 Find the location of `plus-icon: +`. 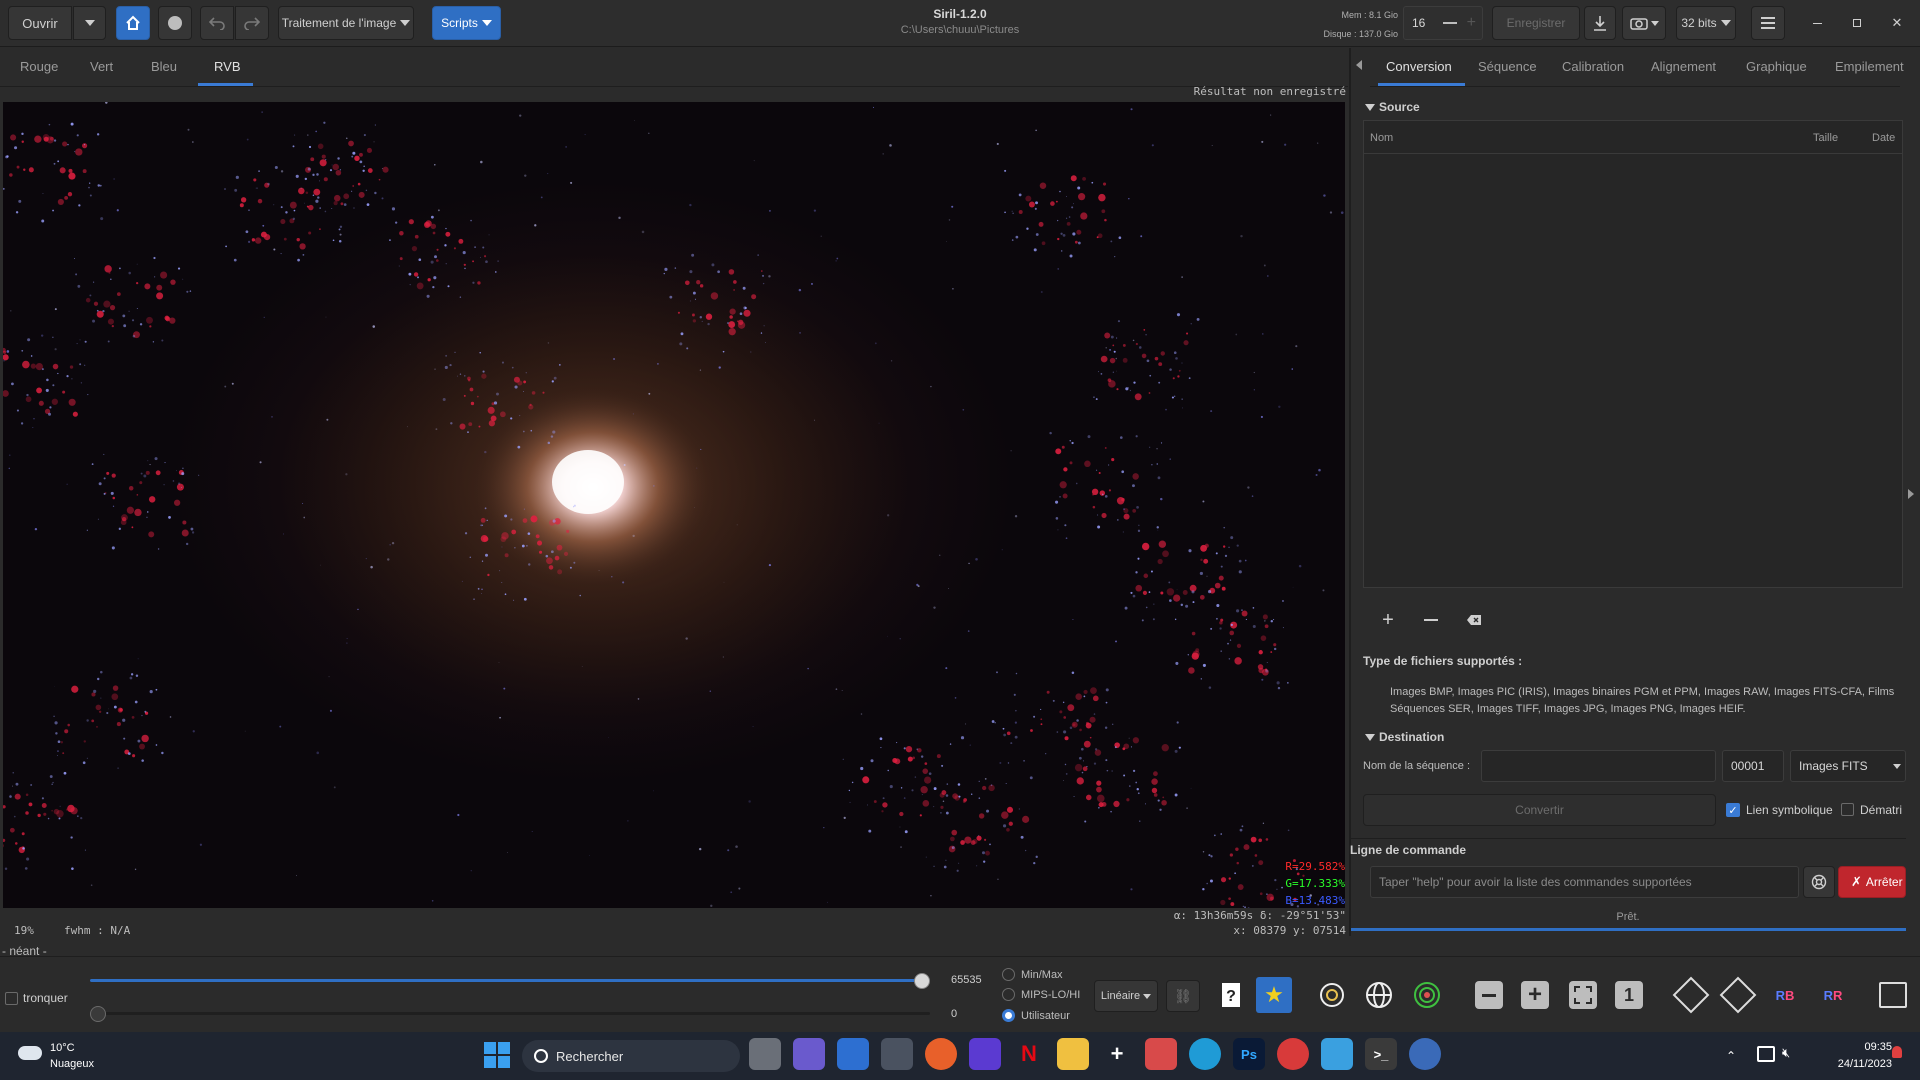

plus-icon: + is located at coordinates (1471, 23).